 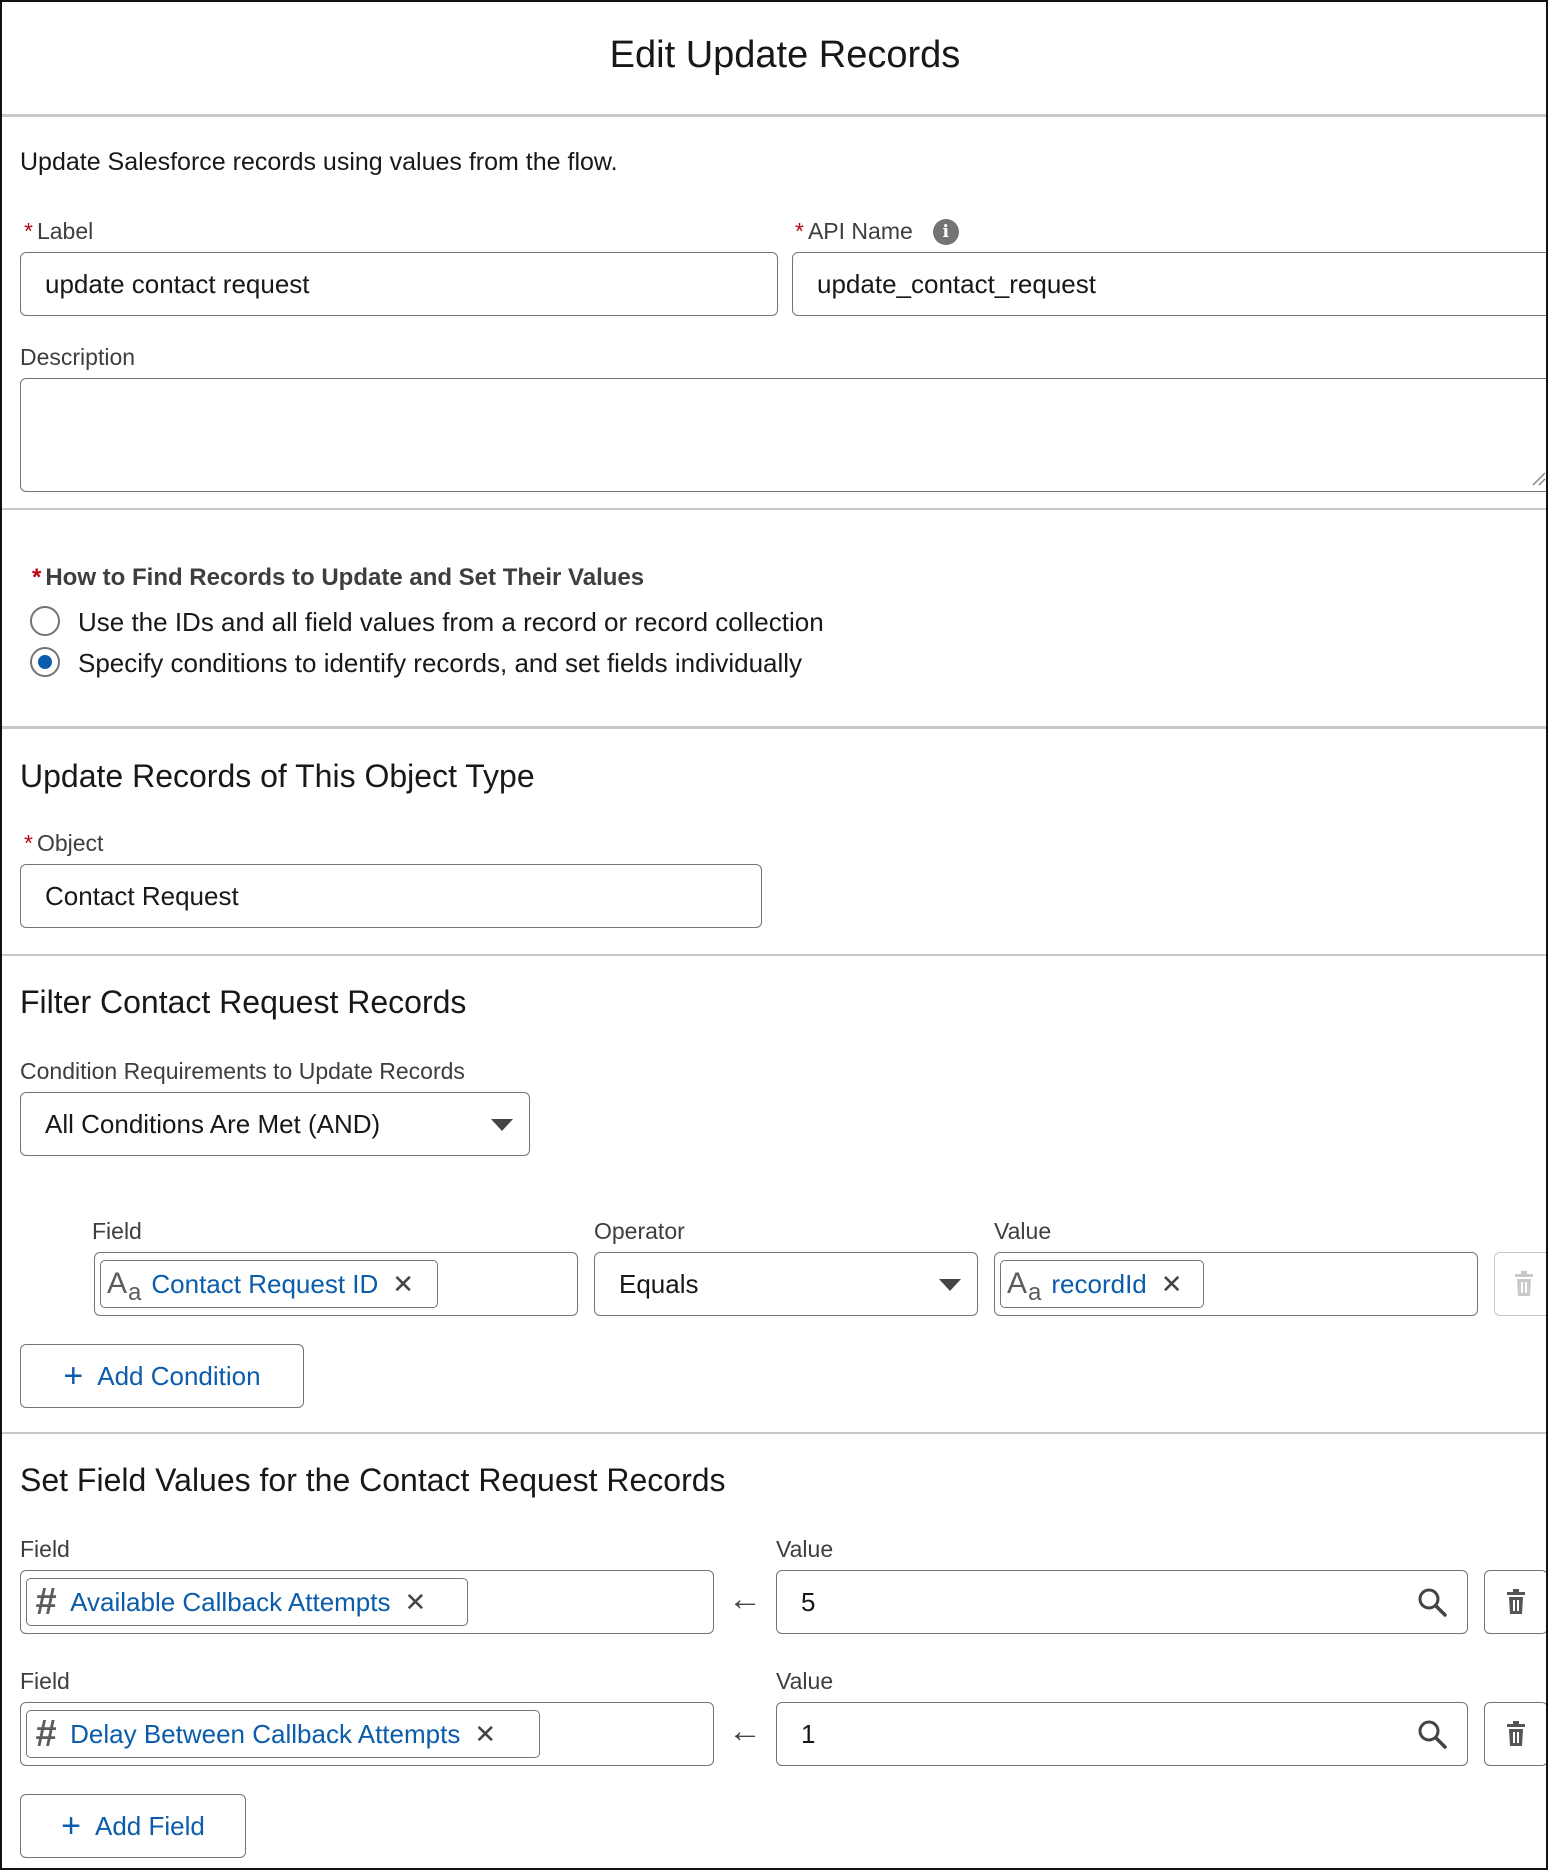 What do you see at coordinates (785, 55) in the screenshot?
I see `dialog-title: Edit Update Records` at bounding box center [785, 55].